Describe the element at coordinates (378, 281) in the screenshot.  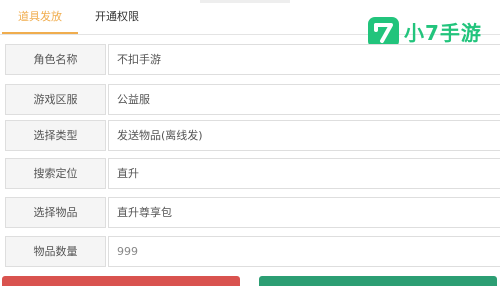
I see `submit-button` at that location.